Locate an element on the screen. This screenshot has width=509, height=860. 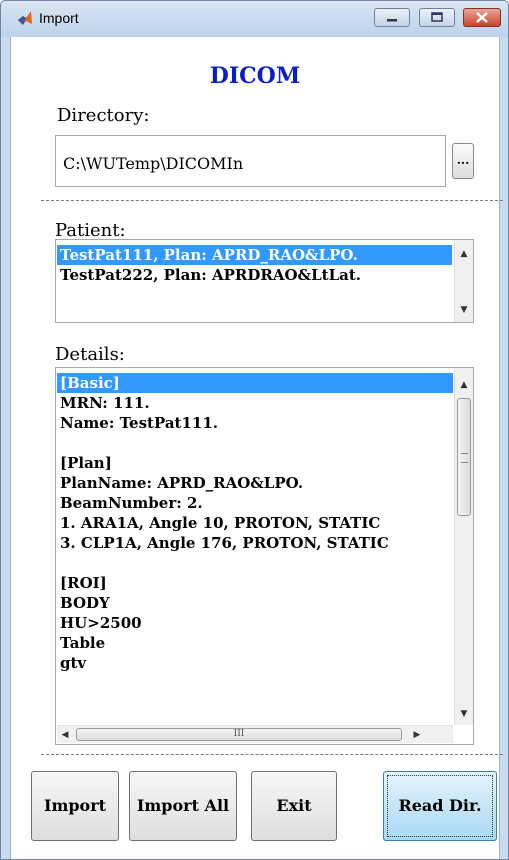
close-icon is located at coordinates (482, 17).